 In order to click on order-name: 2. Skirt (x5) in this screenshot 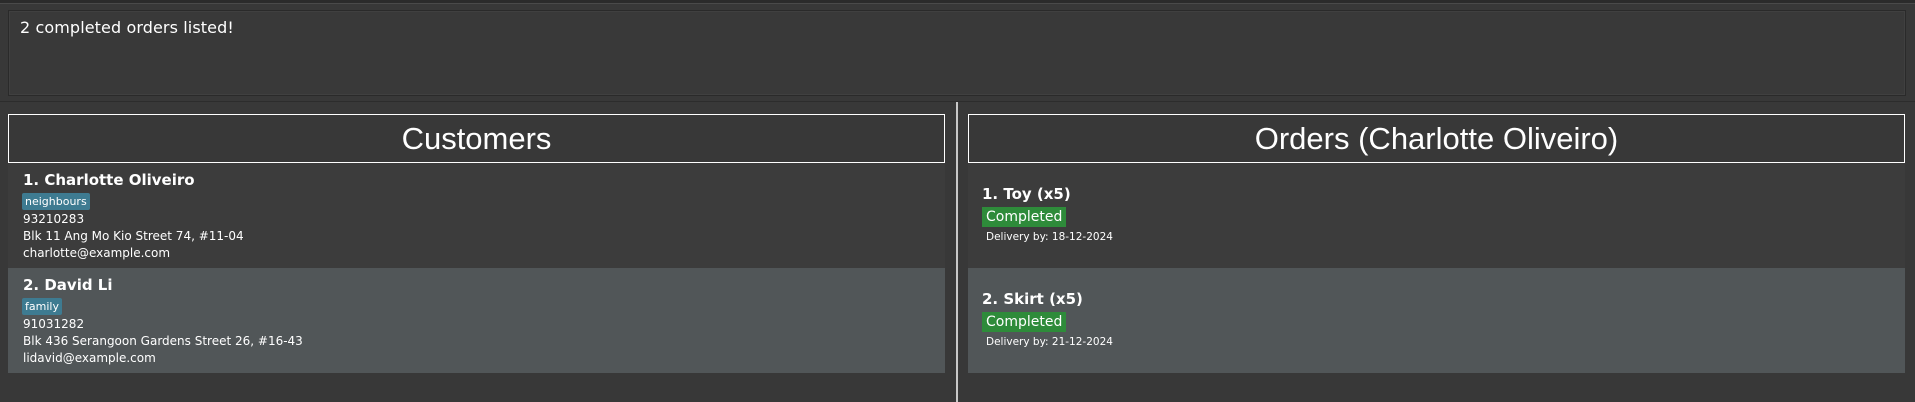, I will do `click(1032, 299)`.